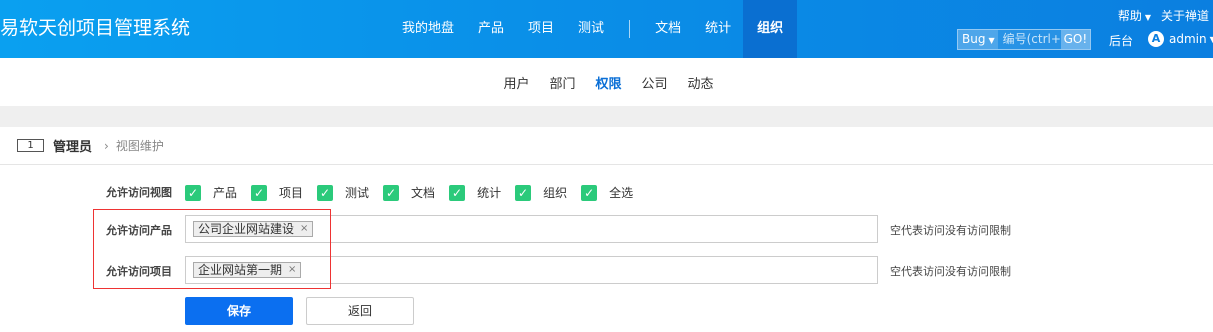 Image resolution: width=1213 pixels, height=332 pixels. I want to click on section-divider, so click(606, 116).